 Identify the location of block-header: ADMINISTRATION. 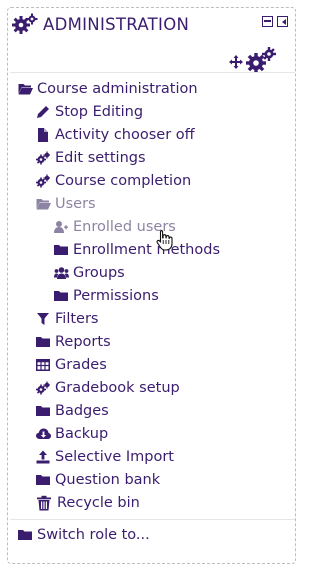
(153, 44).